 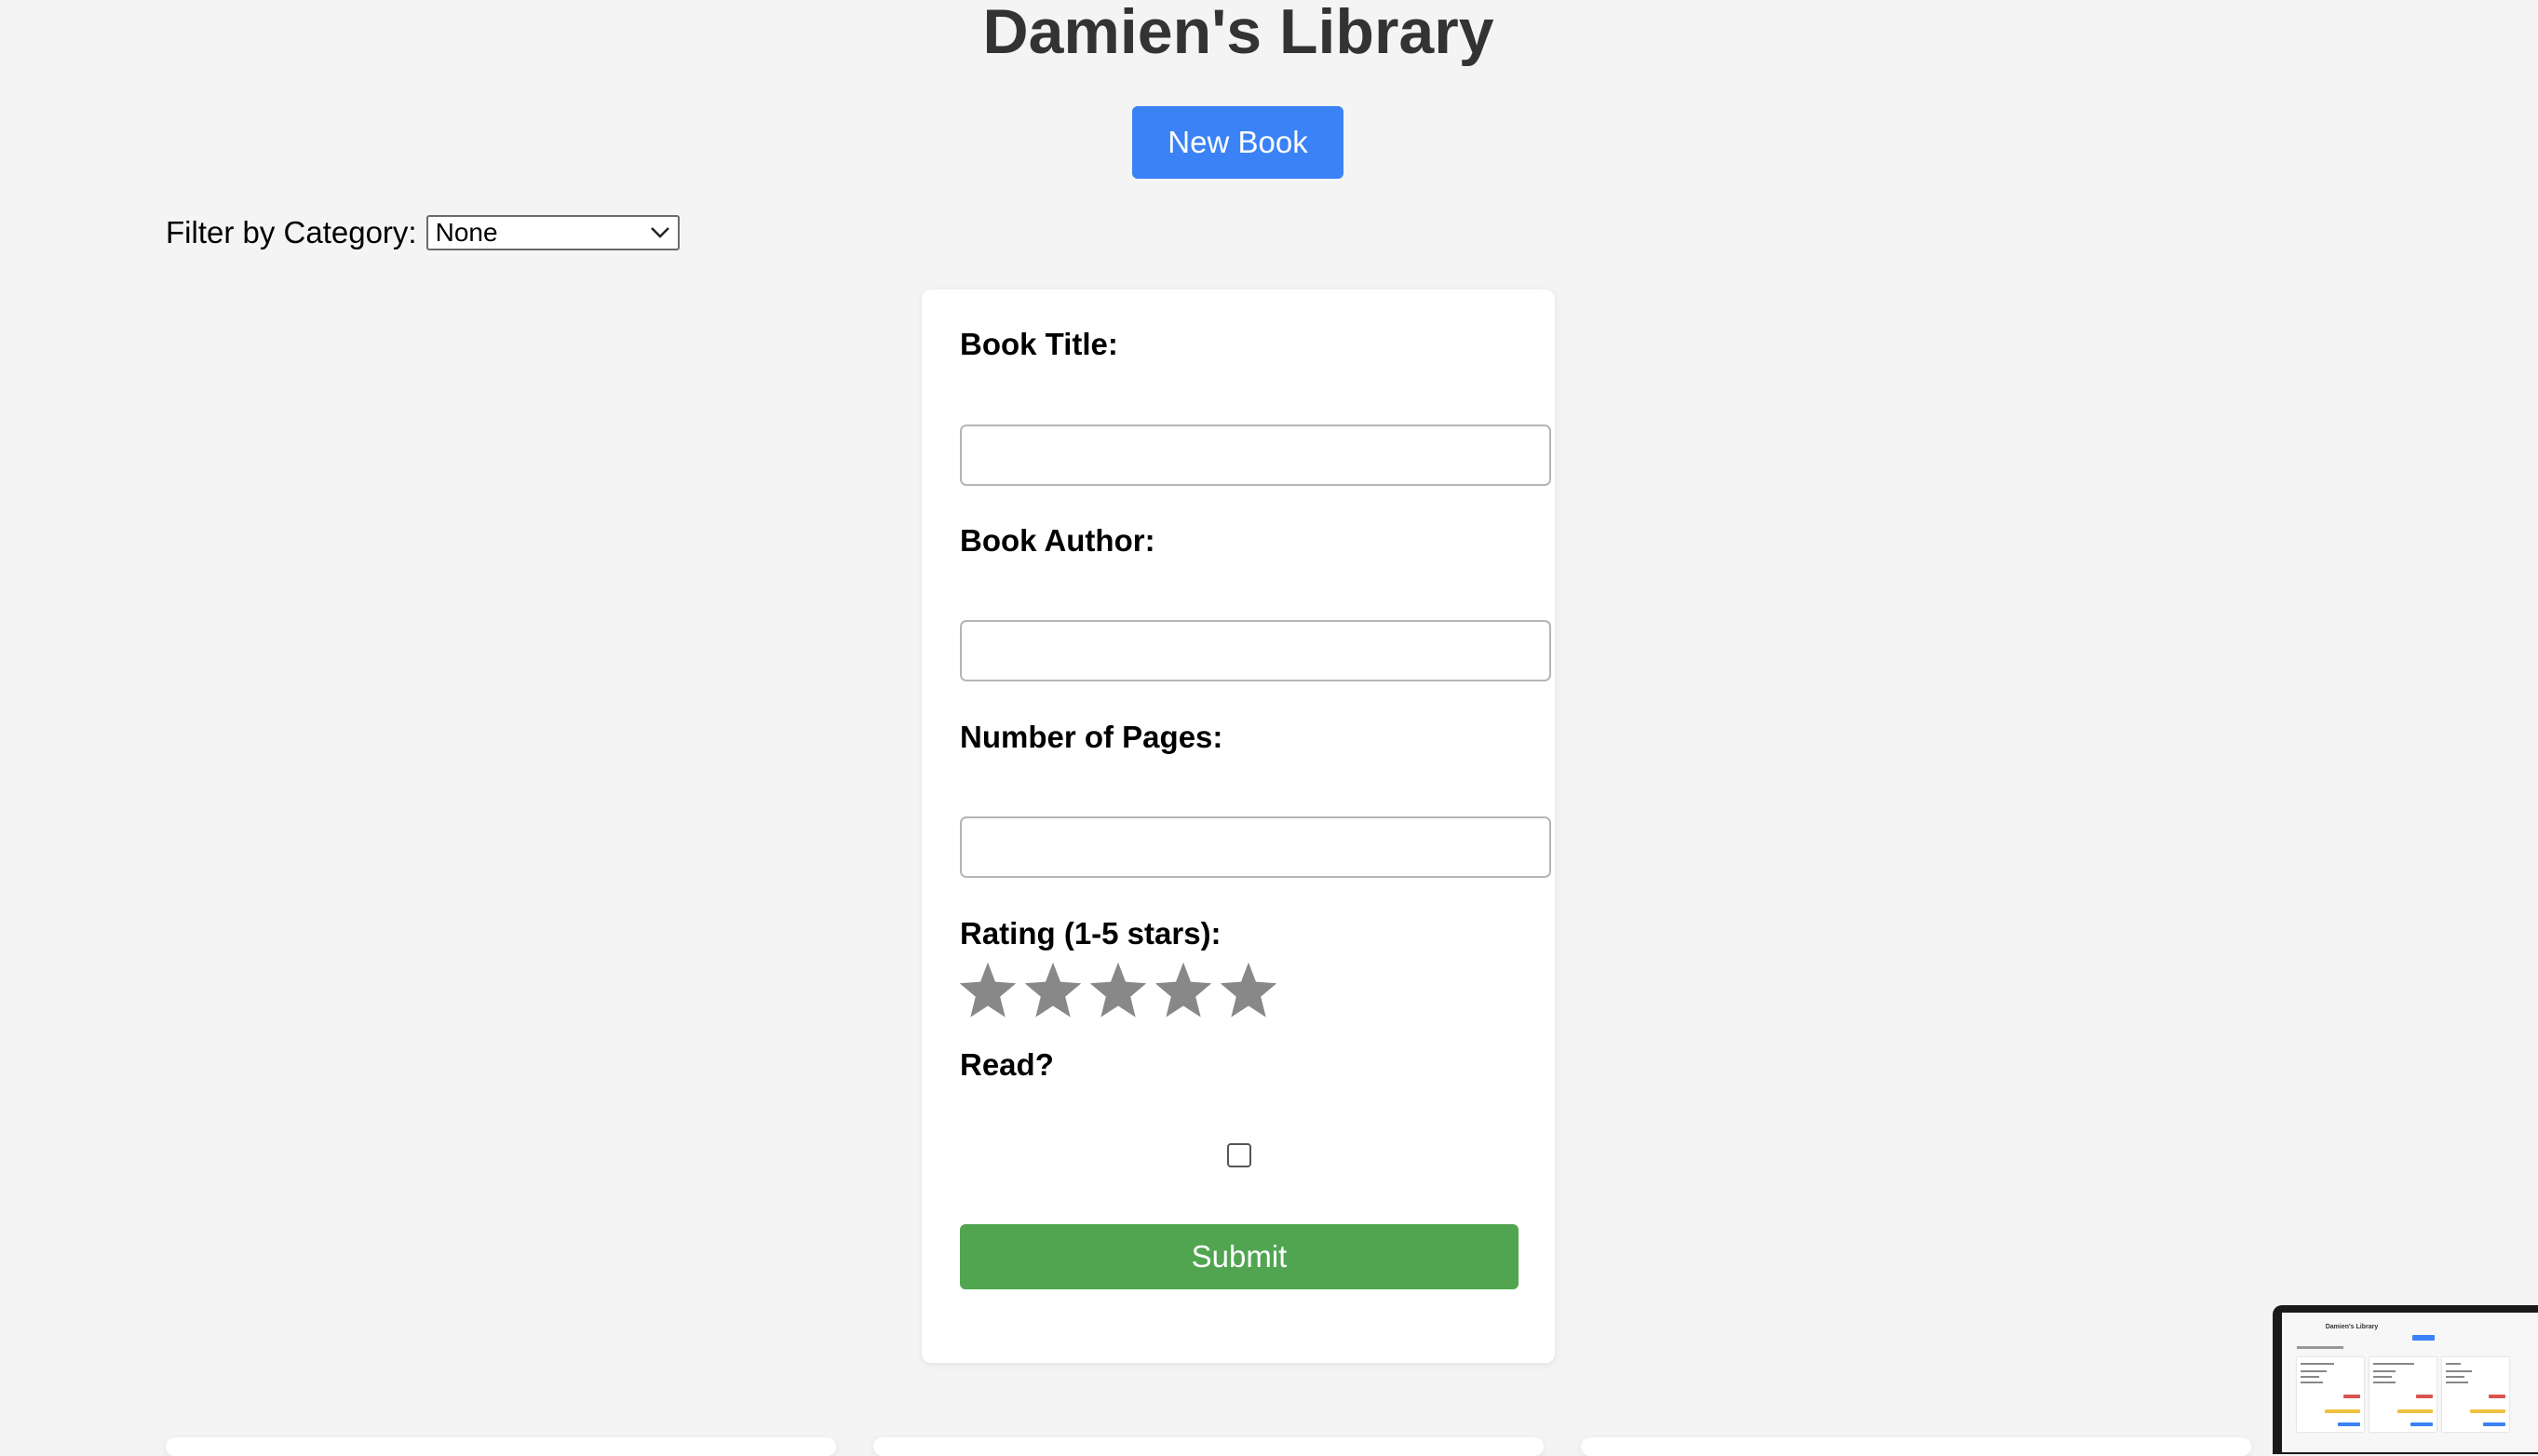 I want to click on submit-button: Submit, so click(x=1240, y=1256).